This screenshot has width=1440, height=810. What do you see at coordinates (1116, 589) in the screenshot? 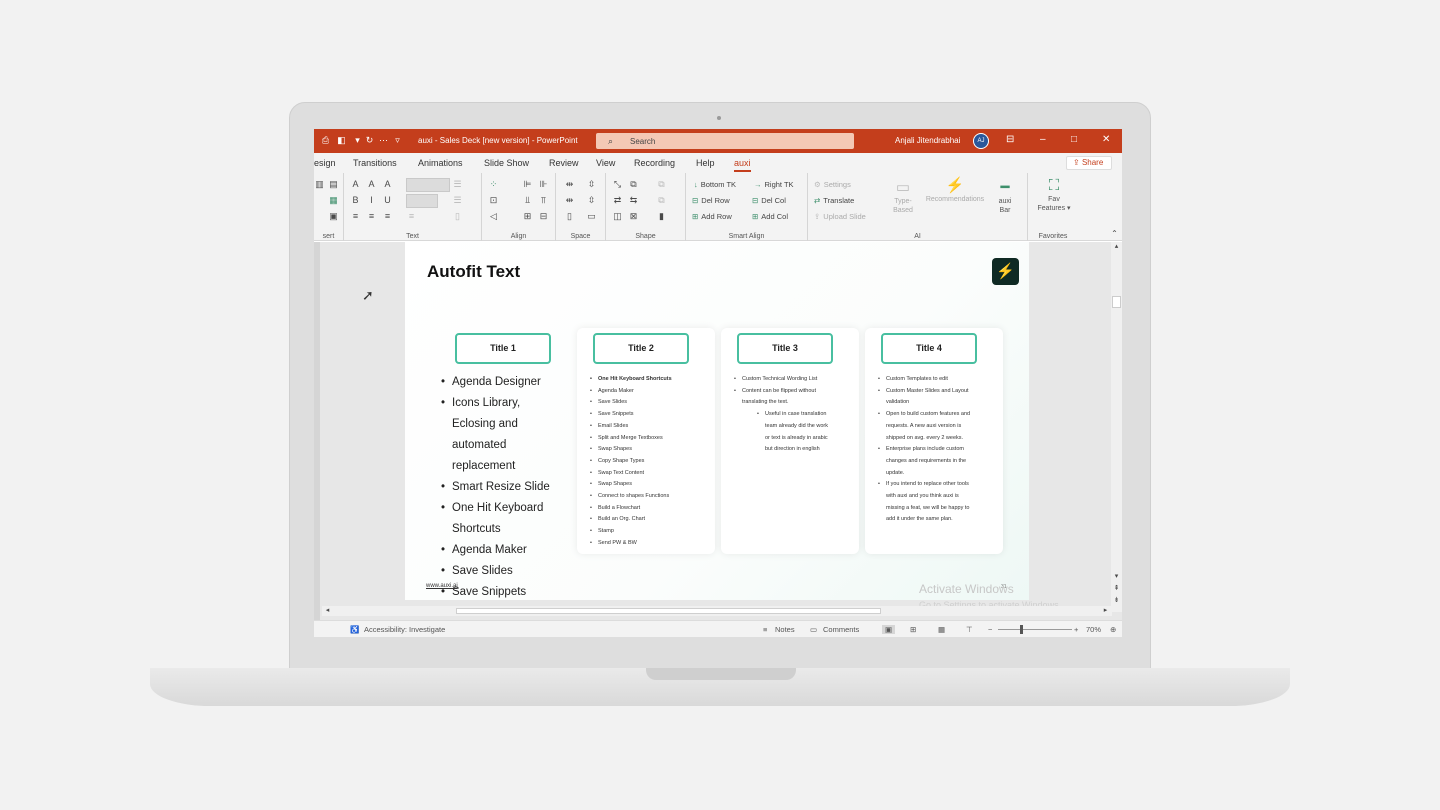
I see `prev-slide-icon: ⇞` at bounding box center [1116, 589].